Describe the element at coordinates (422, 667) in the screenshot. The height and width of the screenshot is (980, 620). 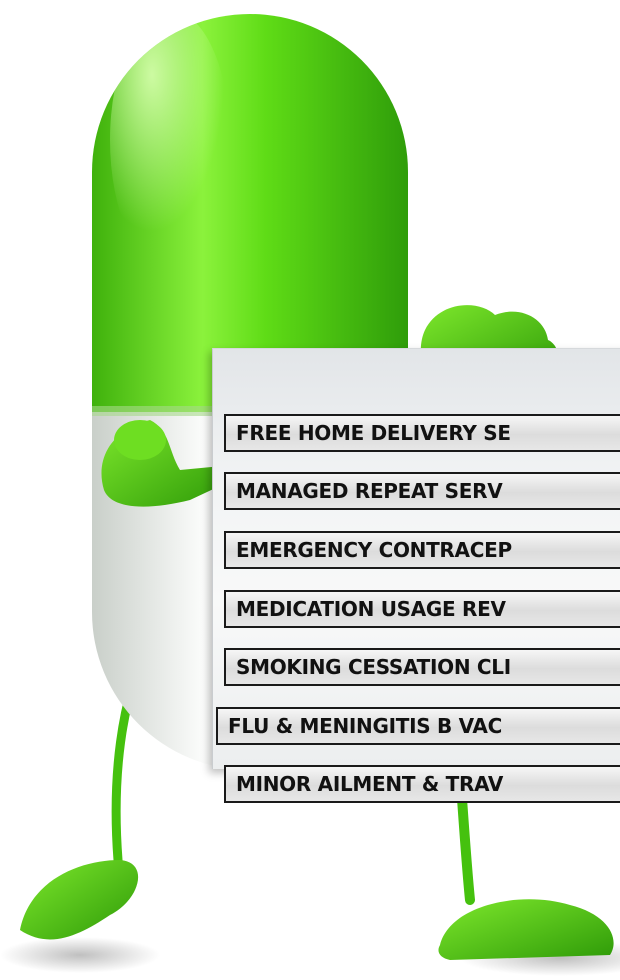
I see `service-smoking-cessation: SMOKING CESSATION CLI` at that location.